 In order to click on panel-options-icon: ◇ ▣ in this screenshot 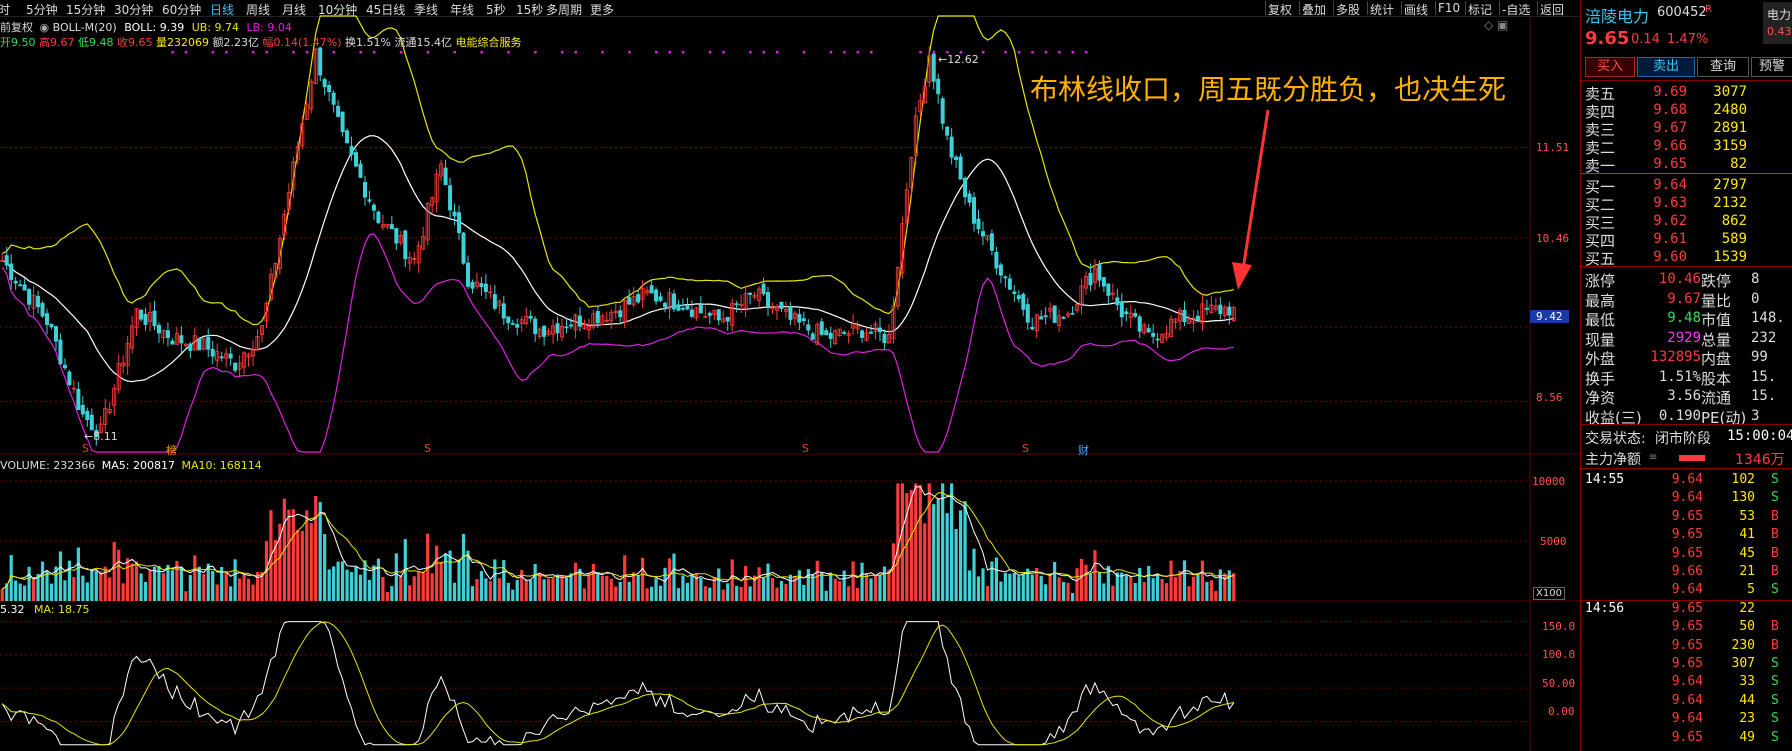, I will do `click(1496, 25)`.